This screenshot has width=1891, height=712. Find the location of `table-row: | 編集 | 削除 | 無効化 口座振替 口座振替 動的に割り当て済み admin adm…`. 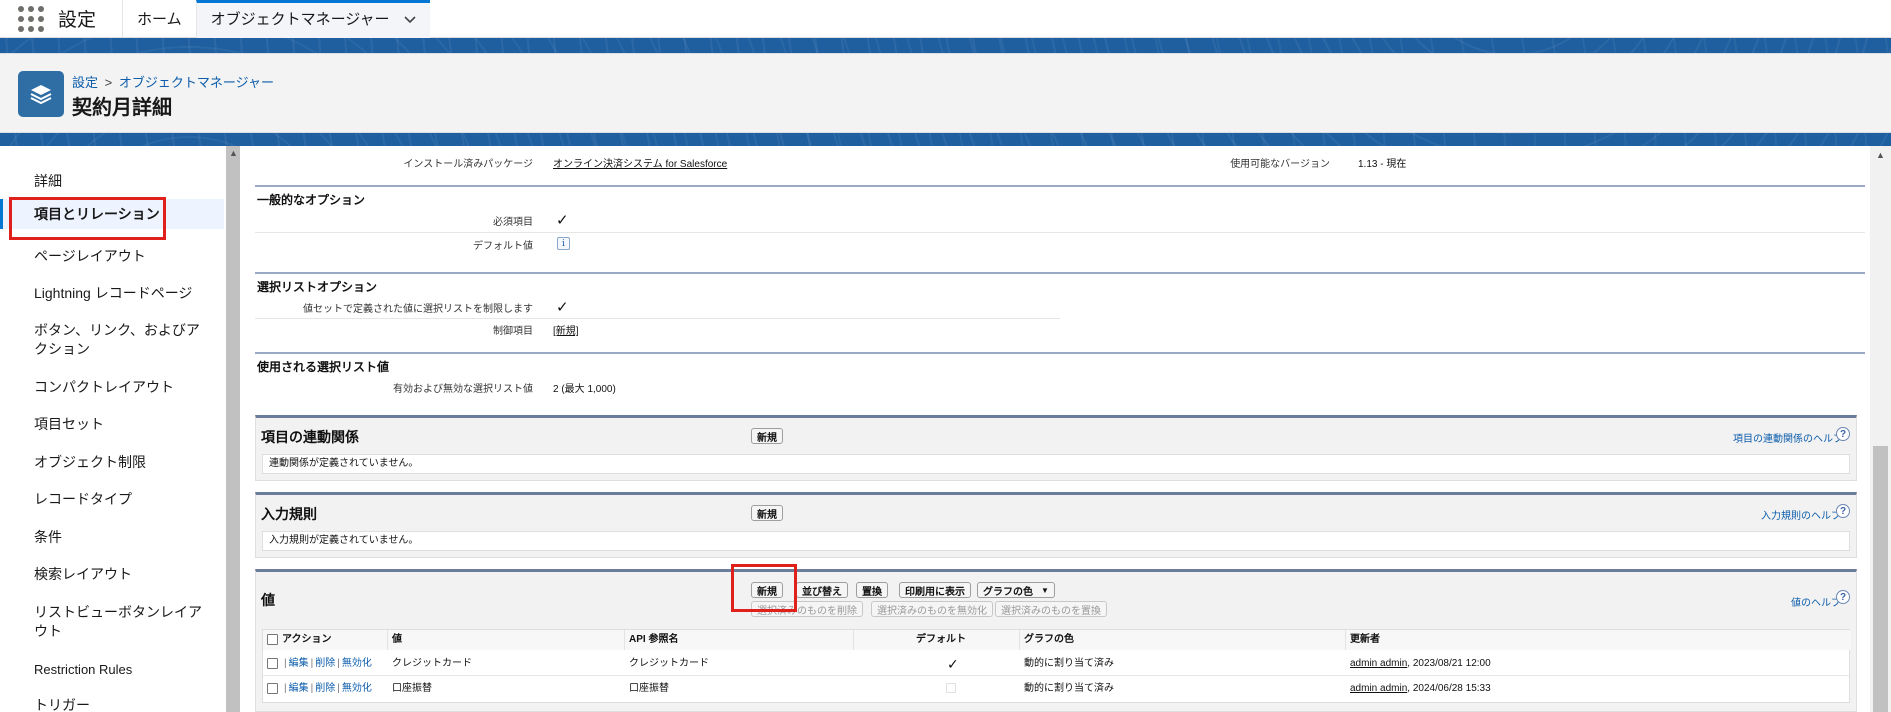

table-row: | 編集 | 削除 | 無効化 口座振替 口座振替 動的に割り当て済み admin adm… is located at coordinates (1056, 689).